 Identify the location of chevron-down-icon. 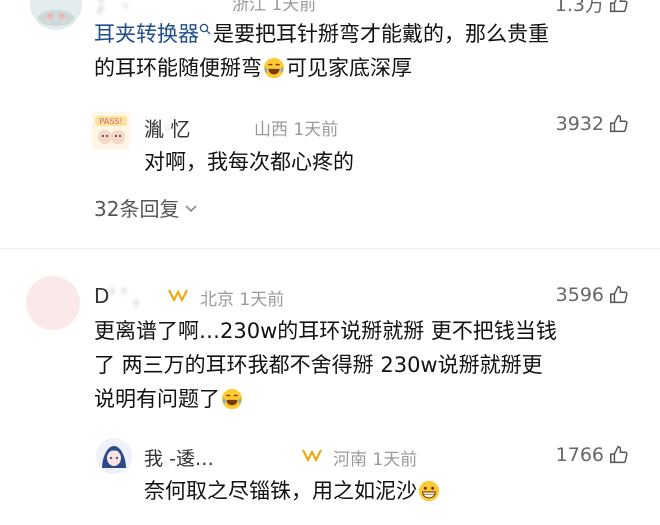
(191, 208).